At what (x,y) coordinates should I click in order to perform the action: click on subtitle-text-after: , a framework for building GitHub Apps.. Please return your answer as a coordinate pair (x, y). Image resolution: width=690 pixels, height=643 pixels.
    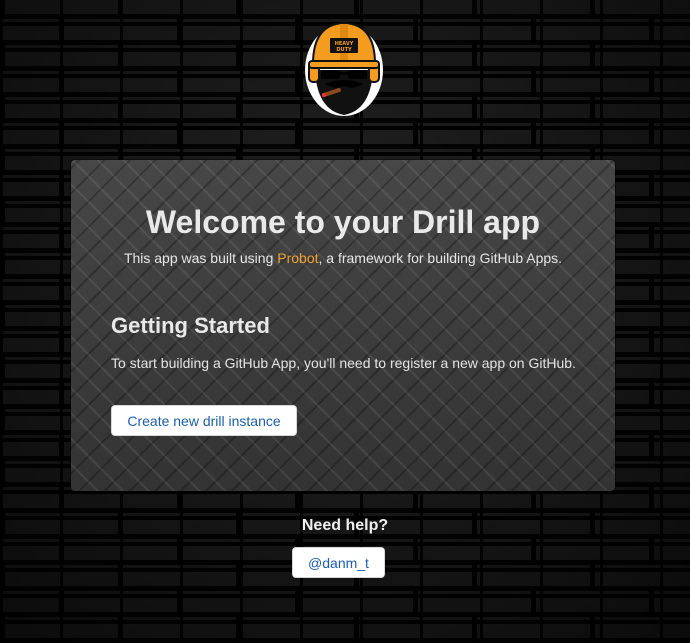
    Looking at the image, I should click on (440, 258).